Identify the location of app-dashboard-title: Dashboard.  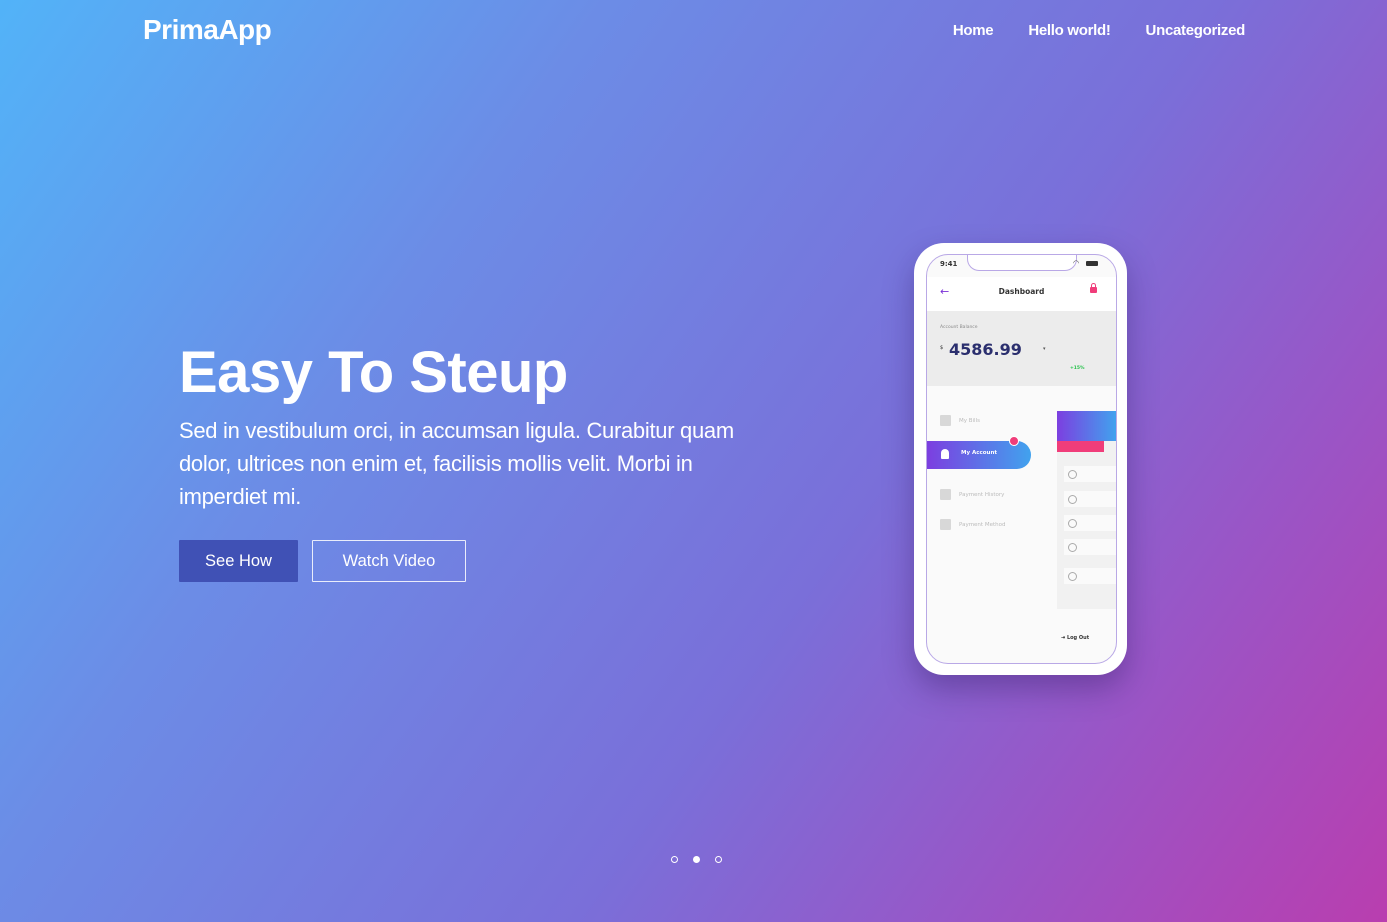
(1021, 291).